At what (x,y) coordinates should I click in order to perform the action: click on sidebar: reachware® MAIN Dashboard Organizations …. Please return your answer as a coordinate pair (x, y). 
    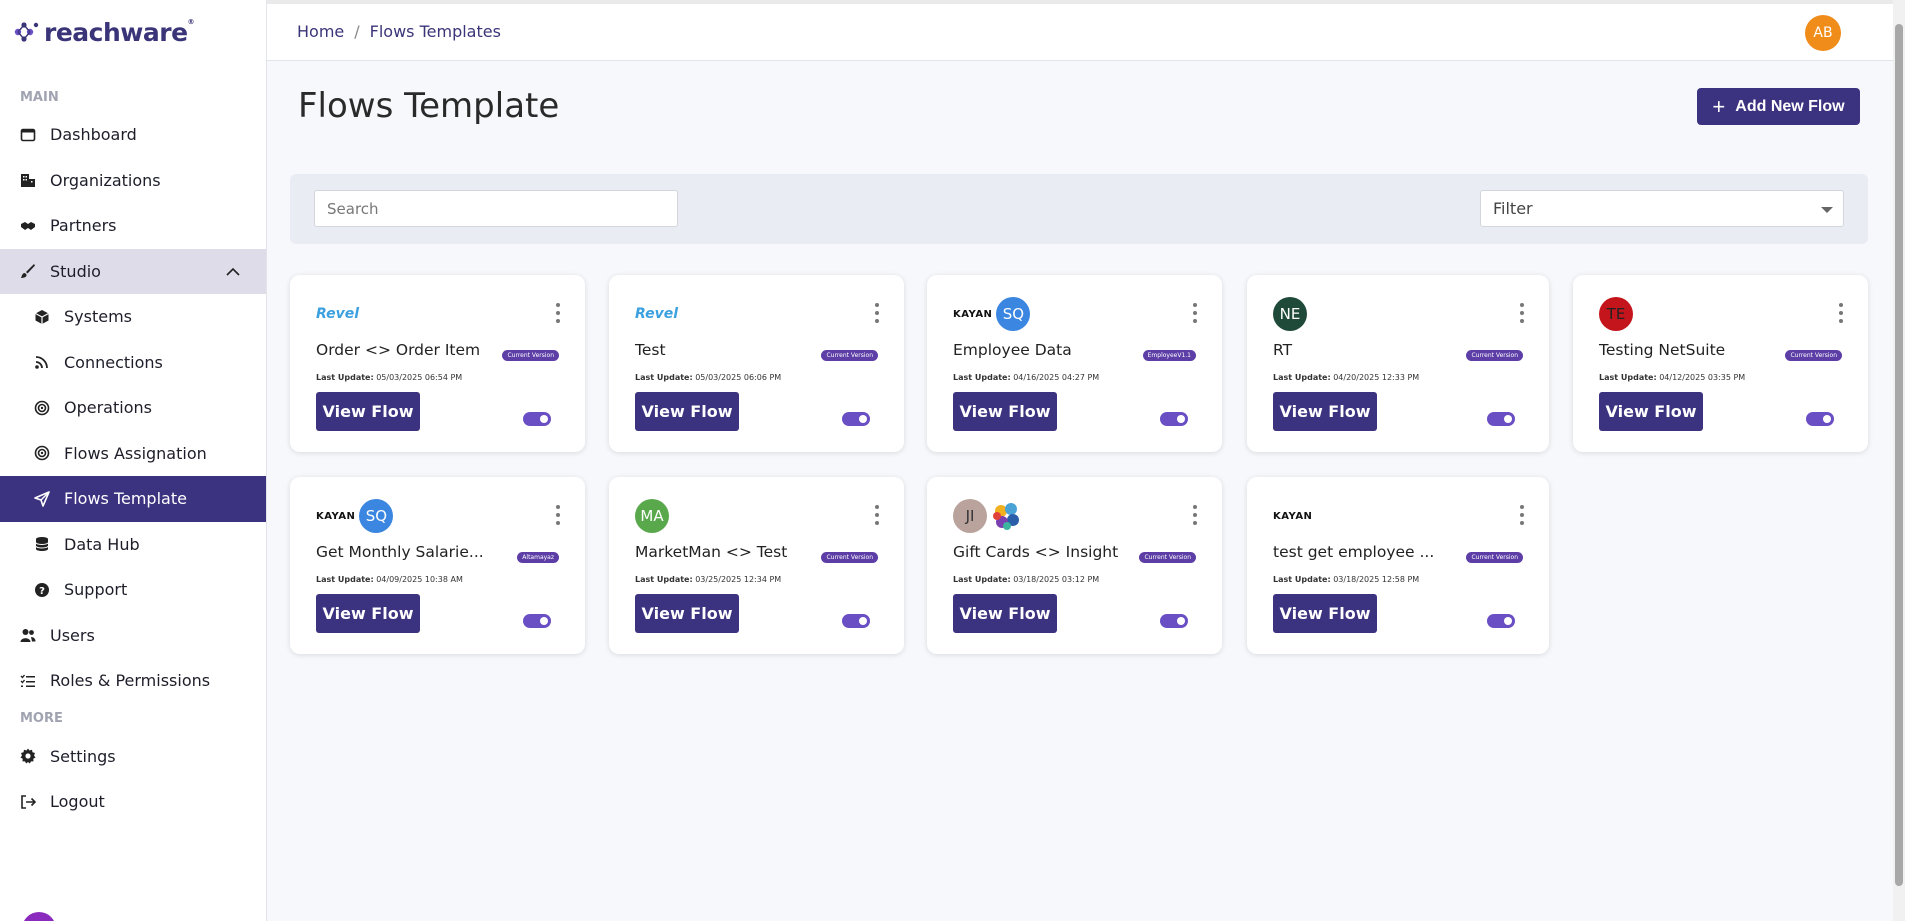
    Looking at the image, I should click on (133, 460).